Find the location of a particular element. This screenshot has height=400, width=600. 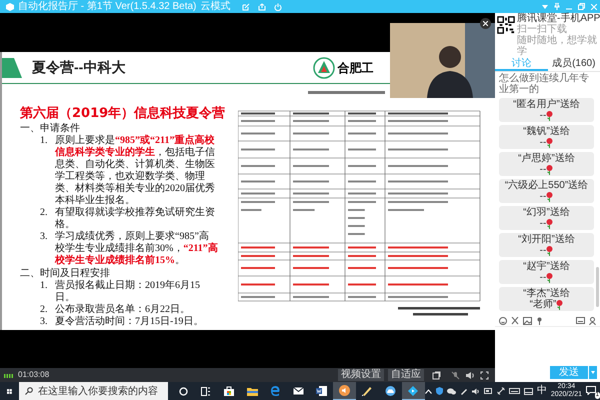

gift-message-text: “匿名用户”送给 is located at coordinates (546, 104).